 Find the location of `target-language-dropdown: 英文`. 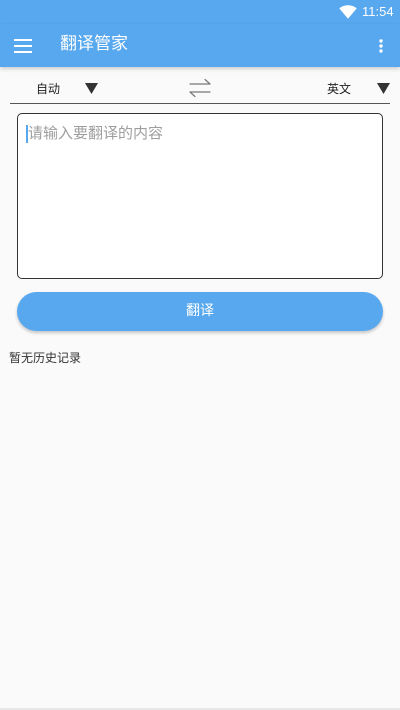

target-language-dropdown: 英文 is located at coordinates (344, 88).